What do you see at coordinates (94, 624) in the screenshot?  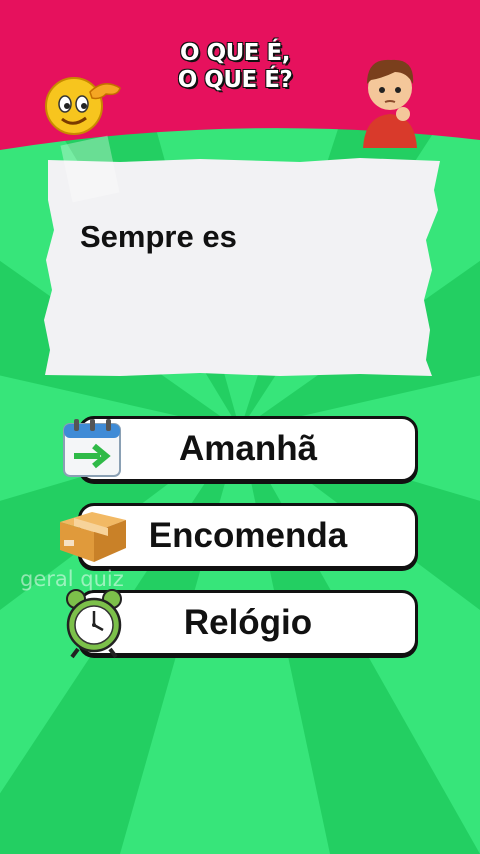 I see `alarm-clock-icon` at bounding box center [94, 624].